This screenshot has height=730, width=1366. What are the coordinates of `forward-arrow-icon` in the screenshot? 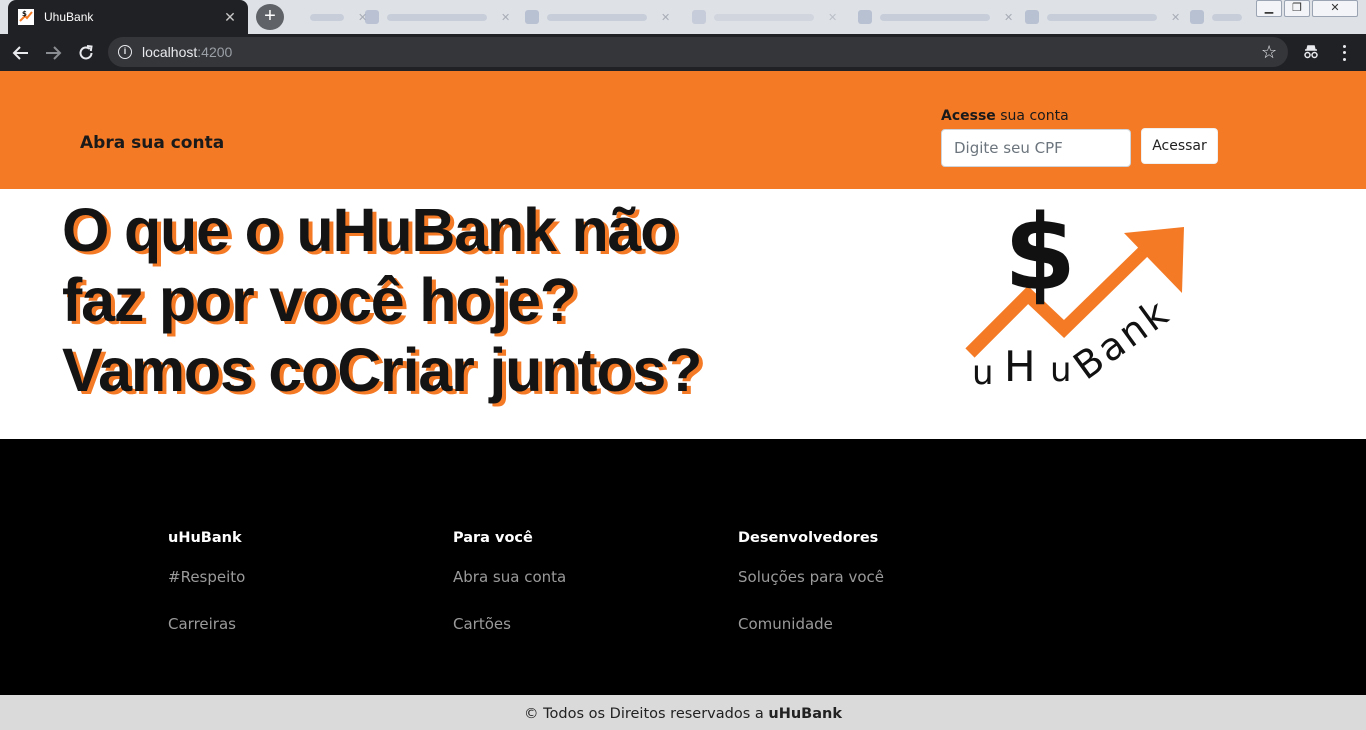 It's located at (53, 53).